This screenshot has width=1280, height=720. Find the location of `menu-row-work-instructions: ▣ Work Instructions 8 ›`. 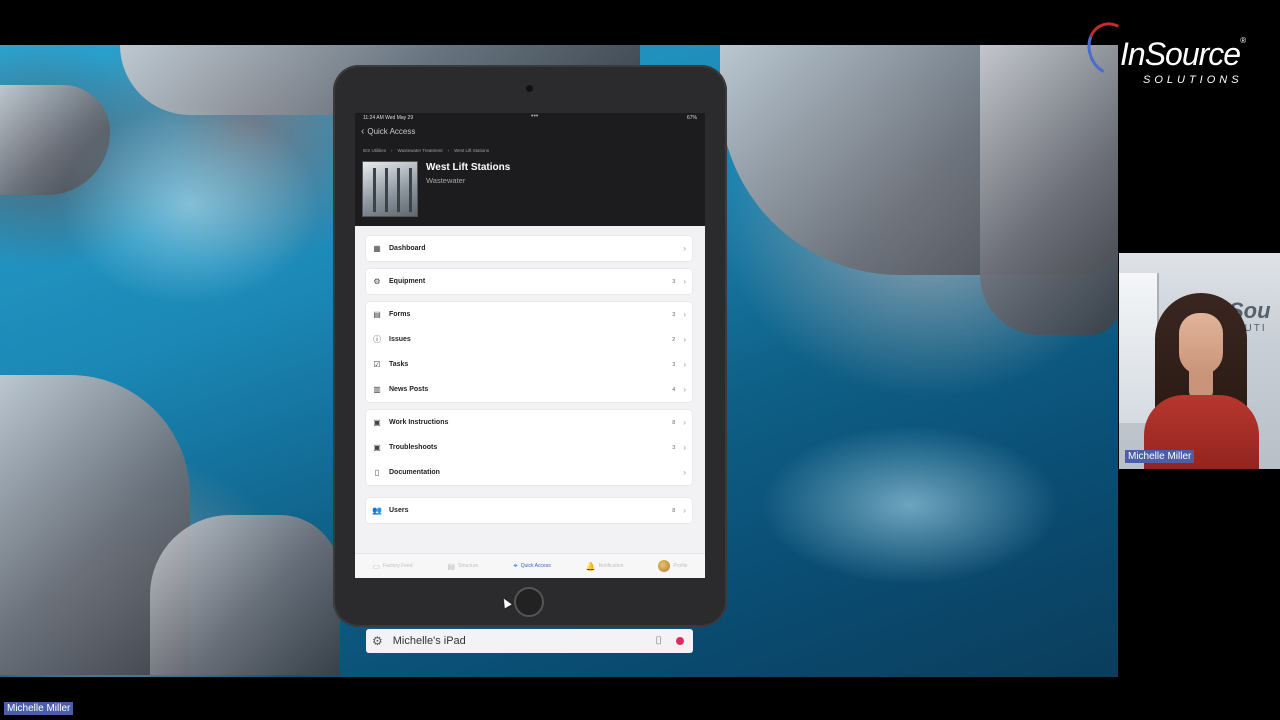

menu-row-work-instructions: ▣ Work Instructions 8 › is located at coordinates (529, 422).